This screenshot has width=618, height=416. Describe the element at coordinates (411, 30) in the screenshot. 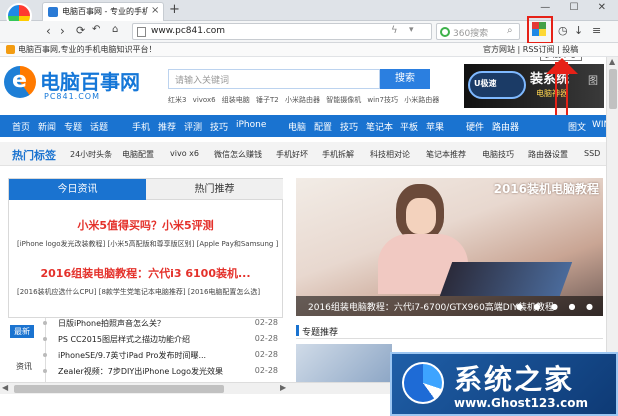

I see `chevron-down-icon: ▾` at that location.